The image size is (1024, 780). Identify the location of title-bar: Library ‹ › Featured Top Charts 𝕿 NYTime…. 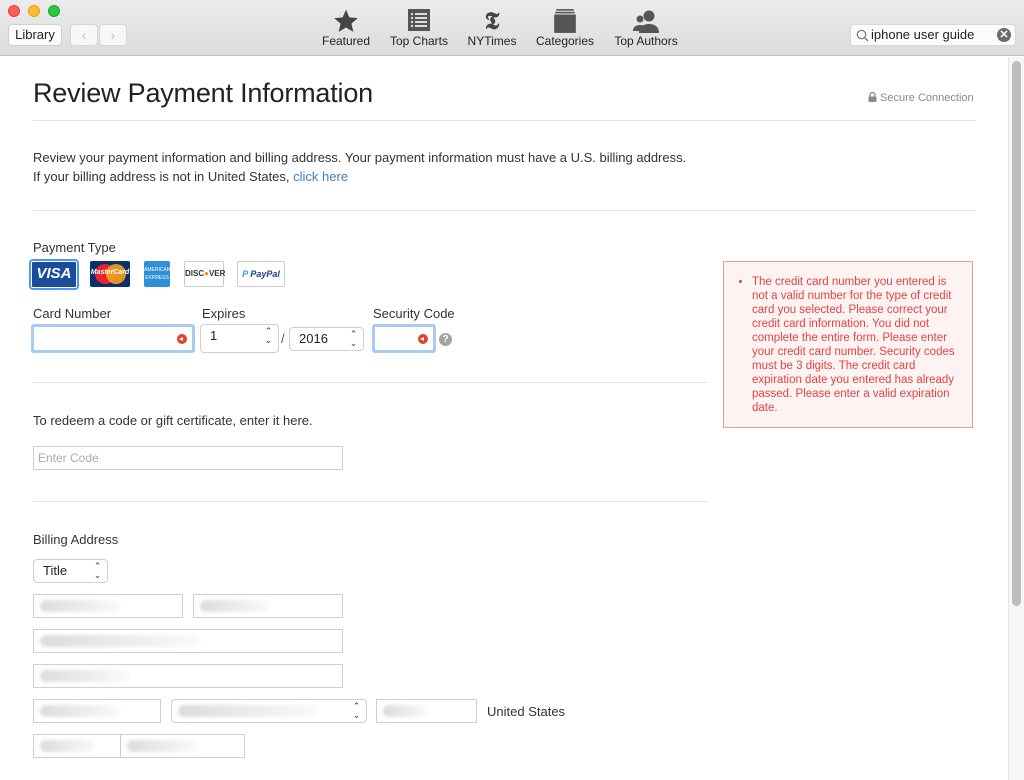
(512, 28).